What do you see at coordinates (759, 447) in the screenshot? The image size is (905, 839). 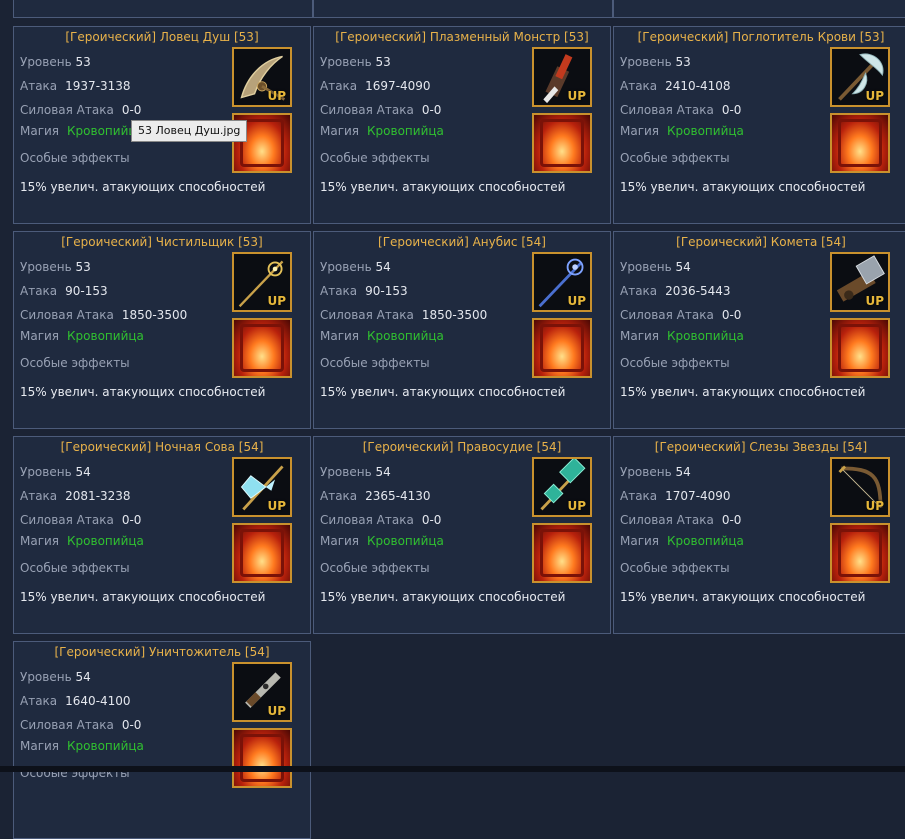 I see `item-title: [Героический] Слезы Звезды [54]` at bounding box center [759, 447].